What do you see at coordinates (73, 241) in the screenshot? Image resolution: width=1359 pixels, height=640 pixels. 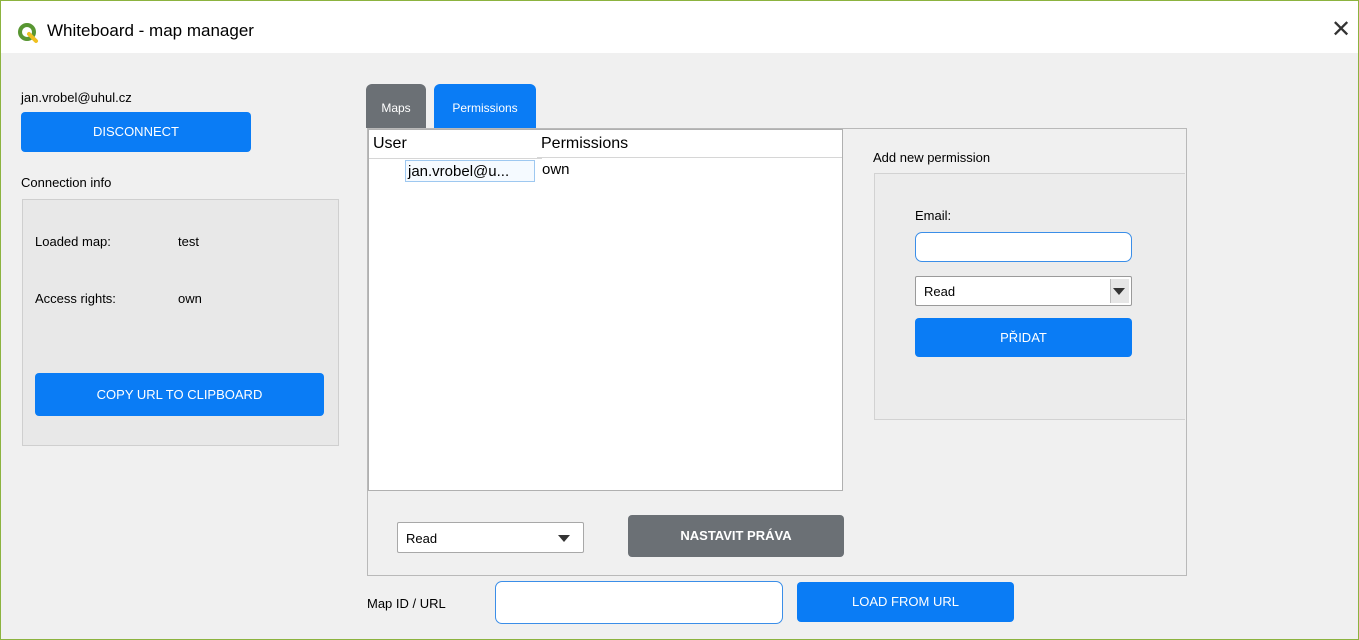 I see `loaded-map-label: Loaded map:` at bounding box center [73, 241].